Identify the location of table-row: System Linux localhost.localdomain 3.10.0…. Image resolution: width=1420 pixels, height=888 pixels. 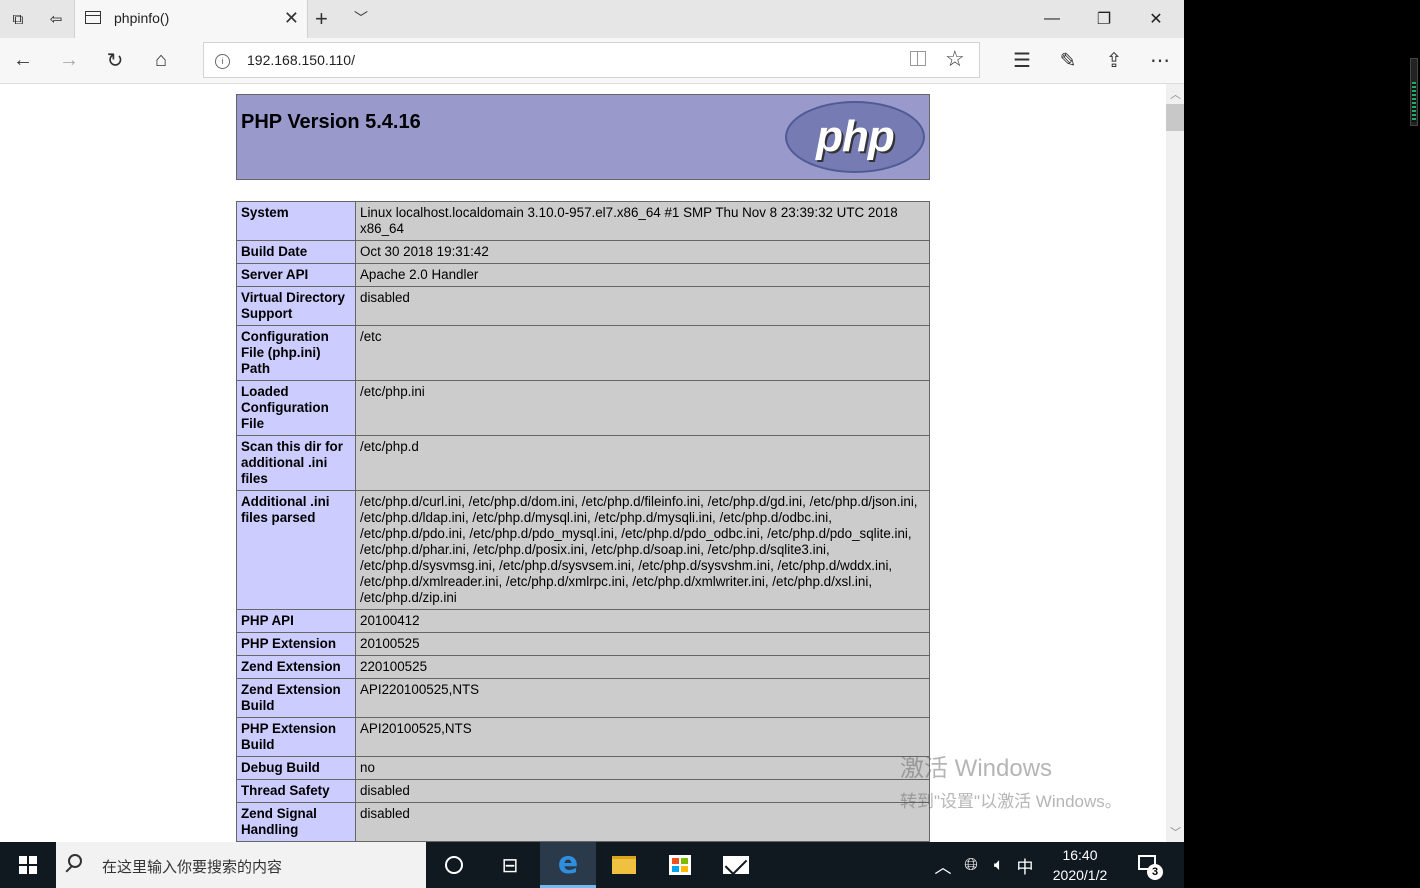
(583, 221).